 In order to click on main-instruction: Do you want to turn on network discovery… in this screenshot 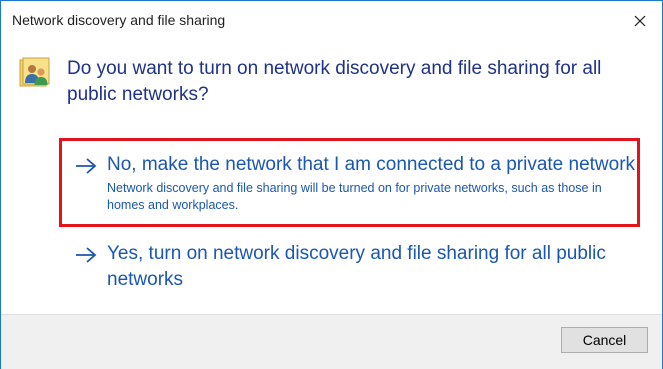, I will do `click(334, 81)`.